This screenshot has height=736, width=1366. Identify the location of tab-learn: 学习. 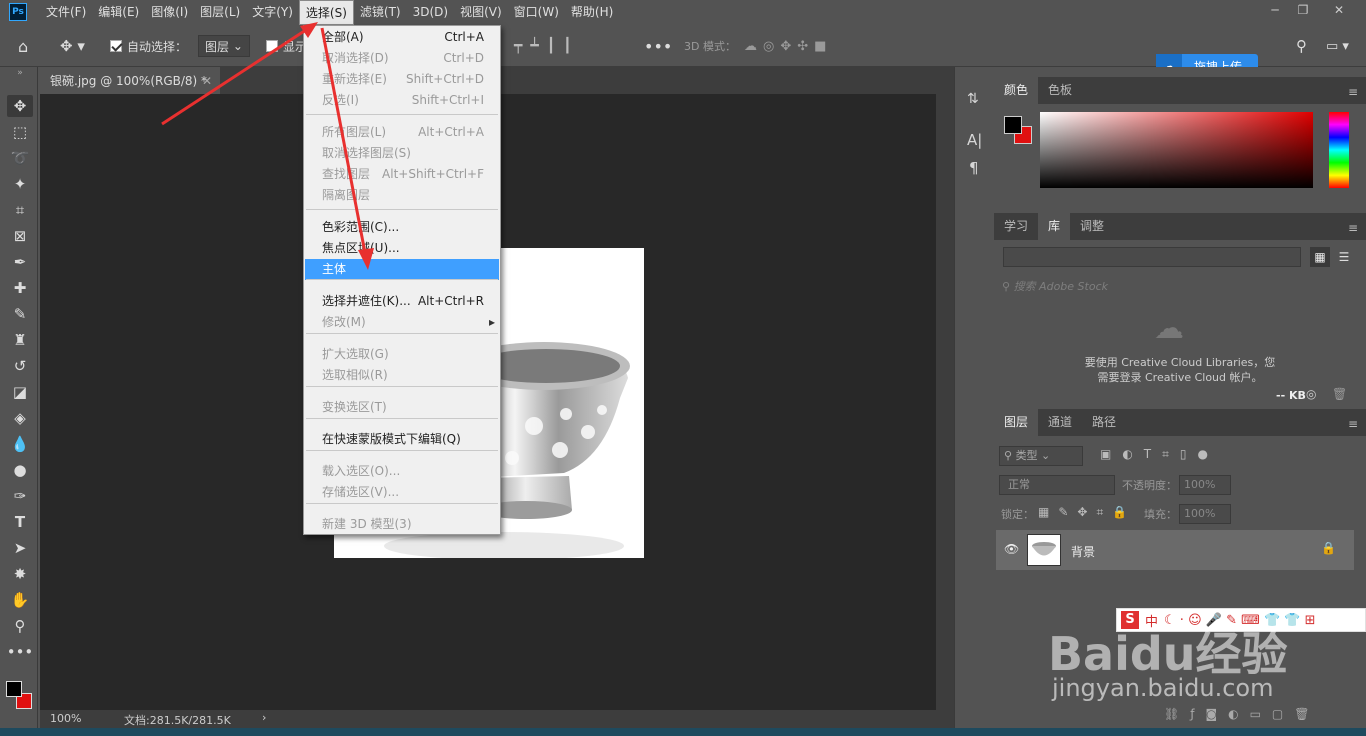
(1016, 226).